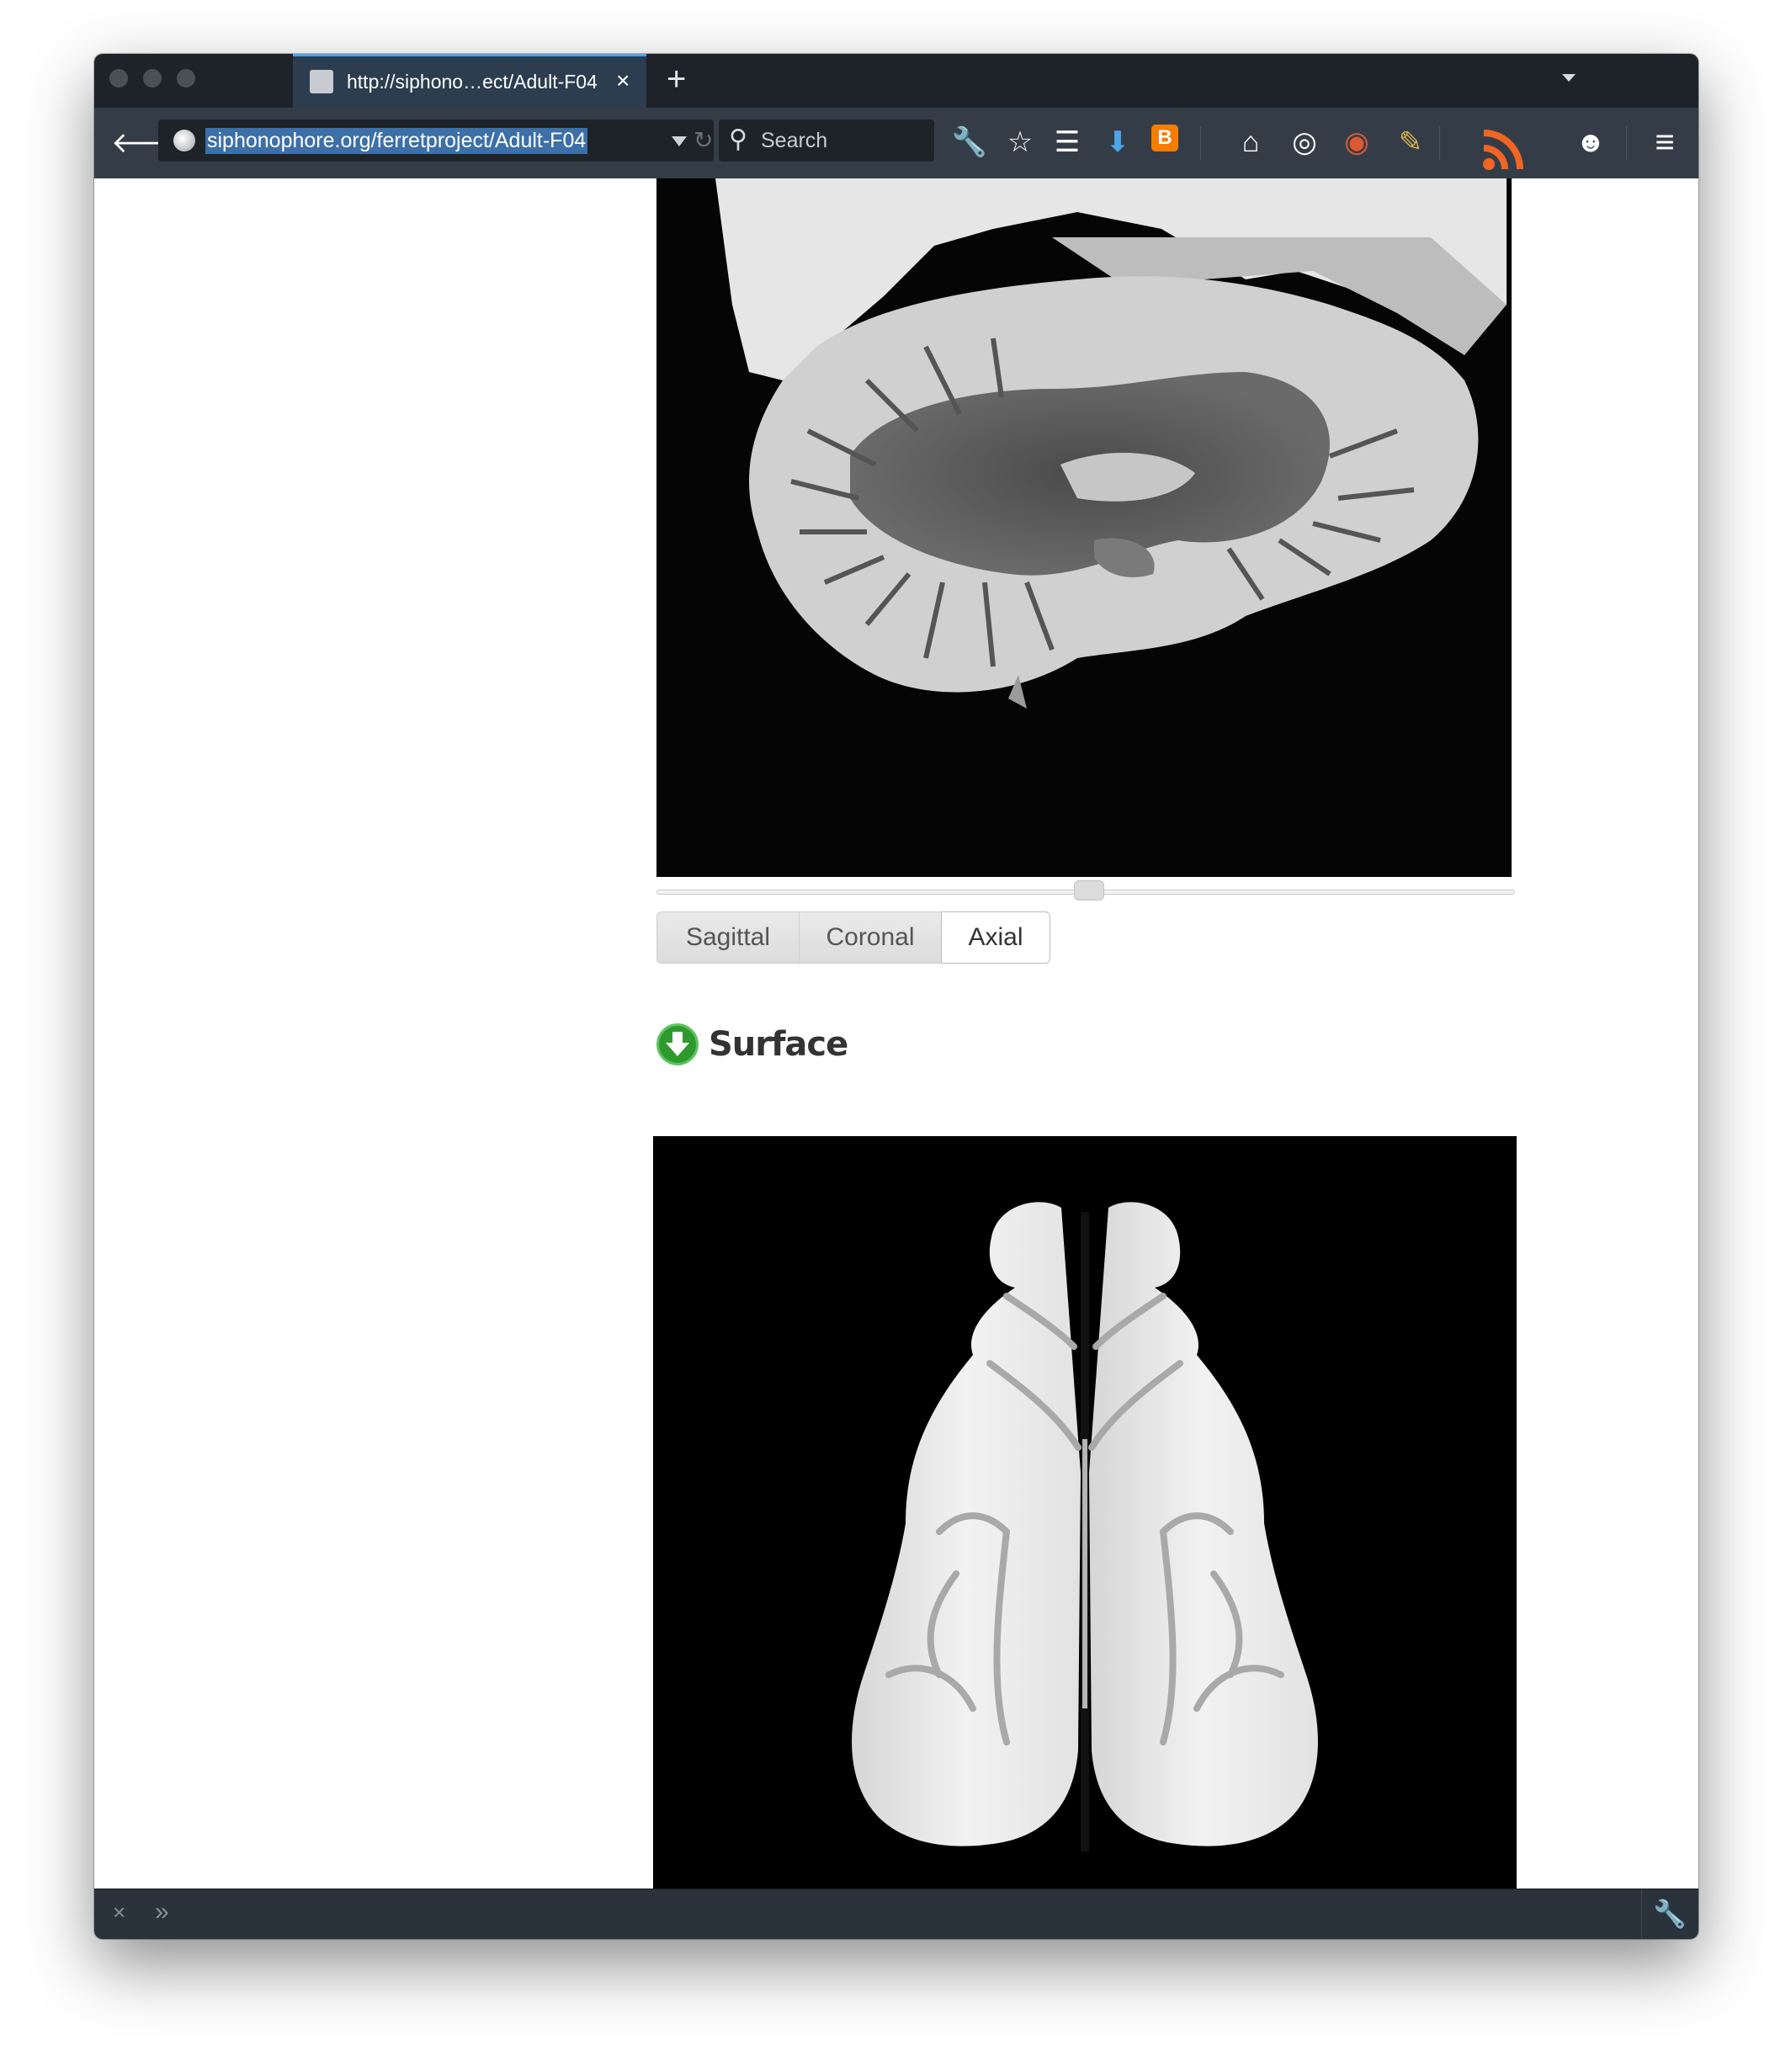 The width and height of the screenshot is (1791, 2072). I want to click on download-surface-icon, so click(677, 1044).